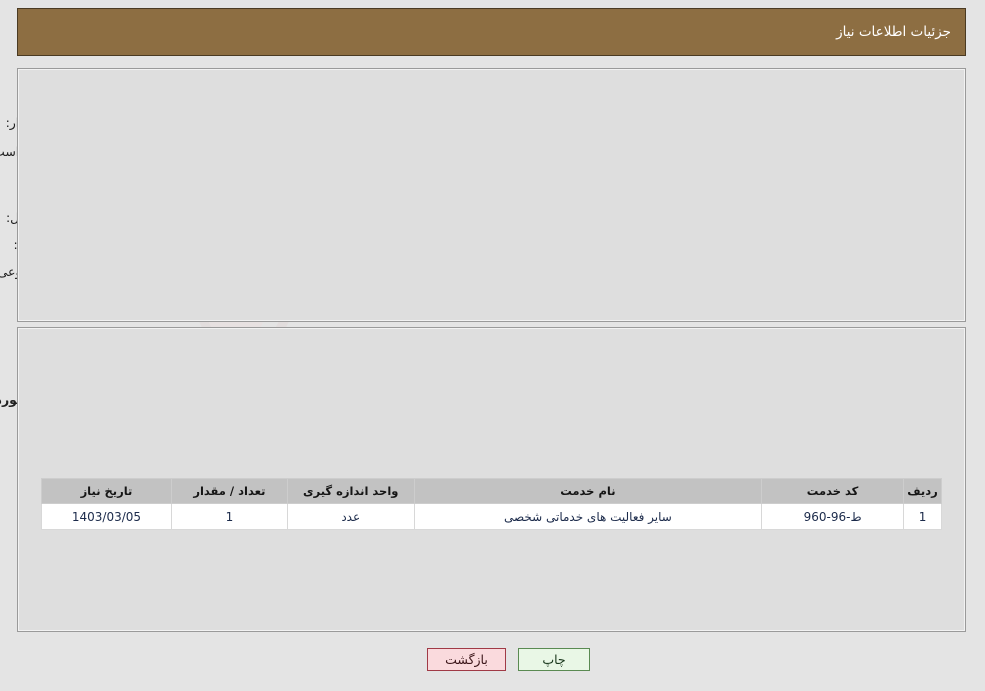  I want to click on page-title: جزئیات اطلاعات نیاز, so click(894, 32).